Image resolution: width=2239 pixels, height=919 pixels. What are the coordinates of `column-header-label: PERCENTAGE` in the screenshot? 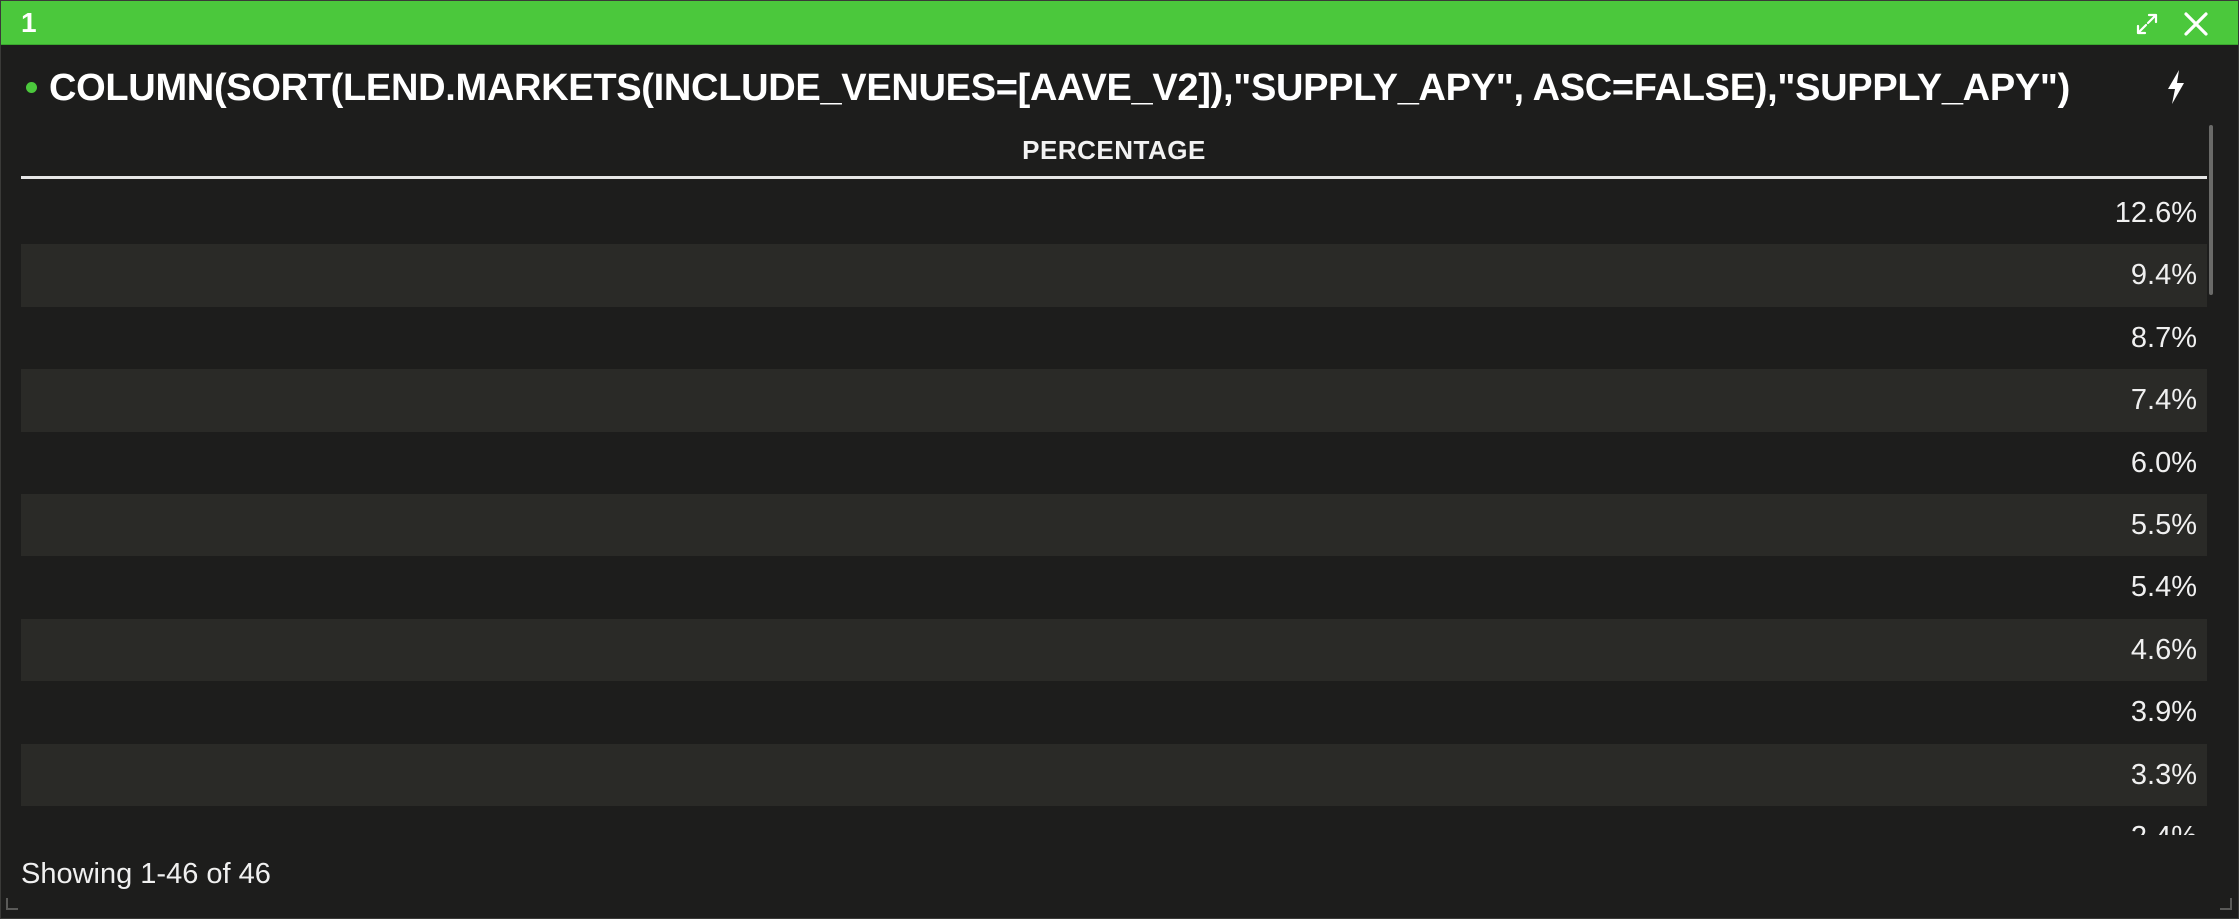 It's located at (1114, 150).